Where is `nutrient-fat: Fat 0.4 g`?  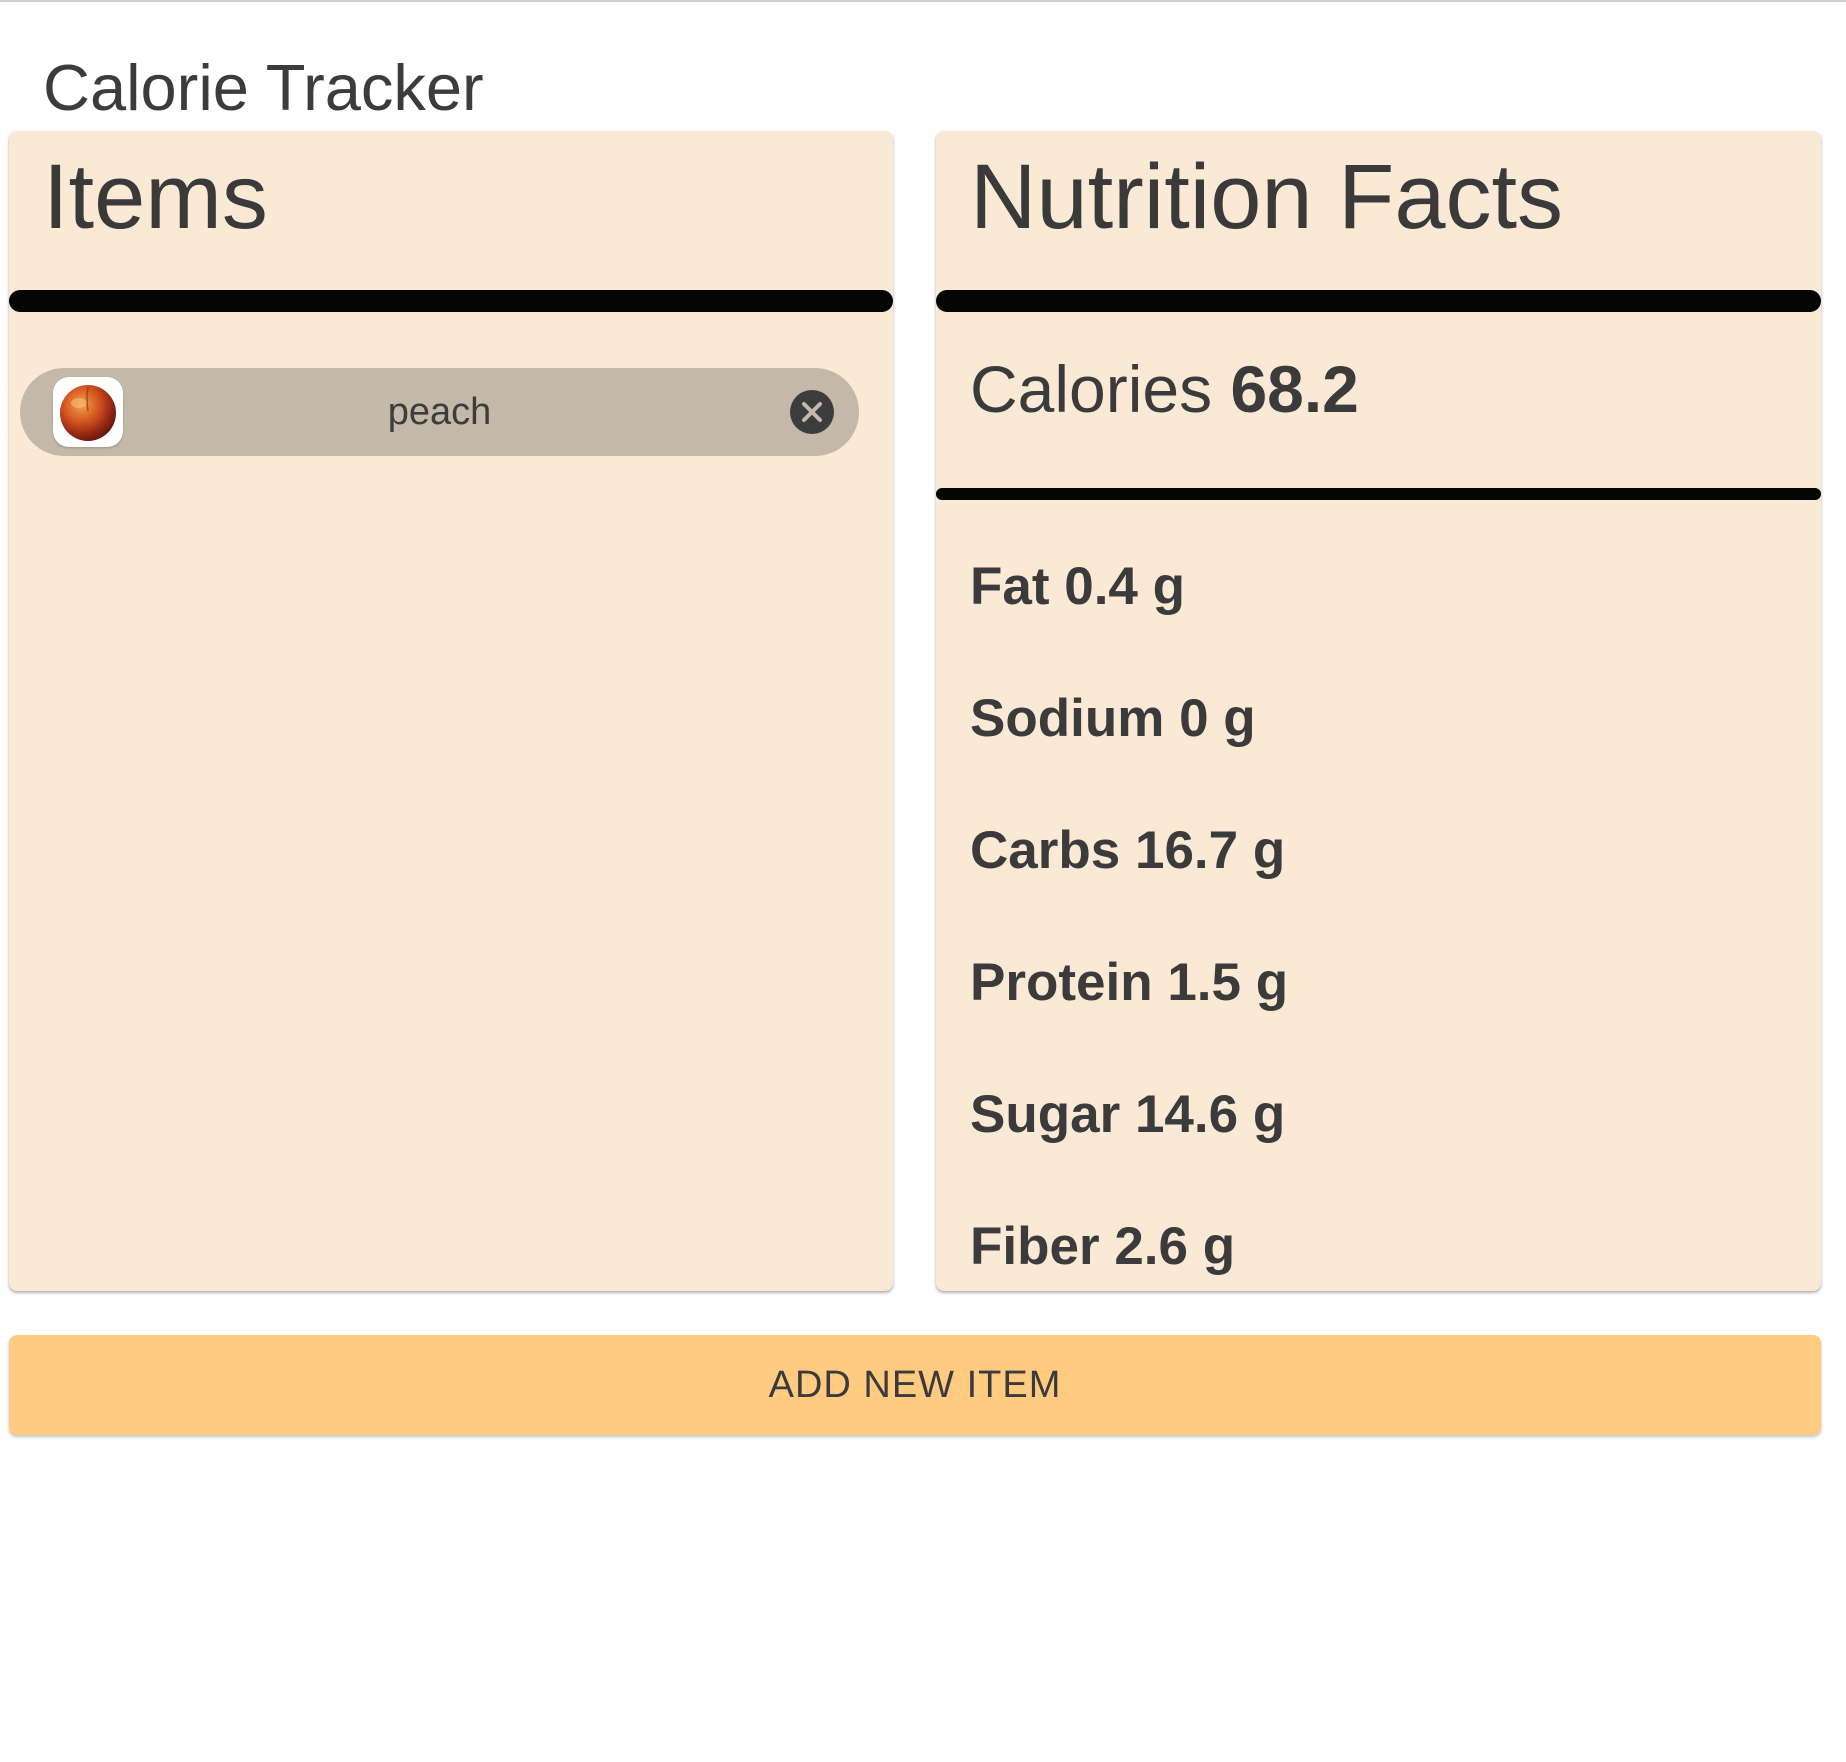 nutrient-fat: Fat 0.4 g is located at coordinates (1077, 587).